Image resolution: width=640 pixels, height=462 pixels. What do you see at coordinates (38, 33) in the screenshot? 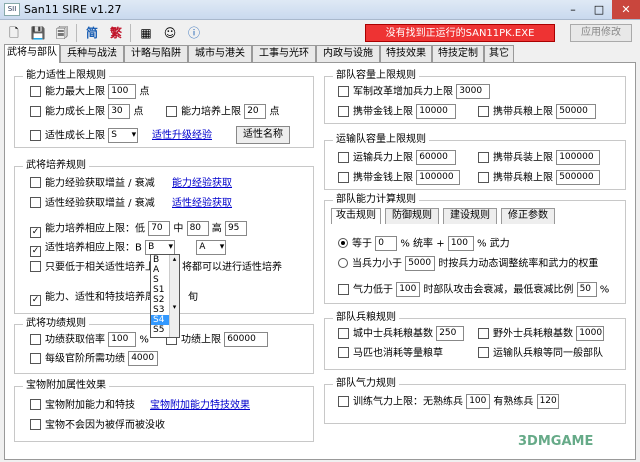
I see `save-icon: 💾` at bounding box center [38, 33].